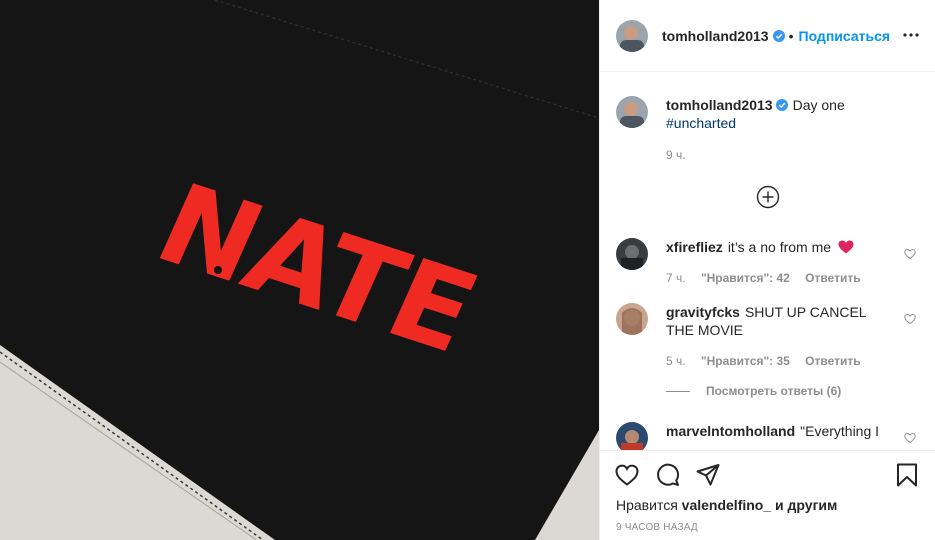 This screenshot has width=935, height=540. I want to click on post-caption: tomholland2013 Day one #uncharted 9 ч., so click(768, 130).